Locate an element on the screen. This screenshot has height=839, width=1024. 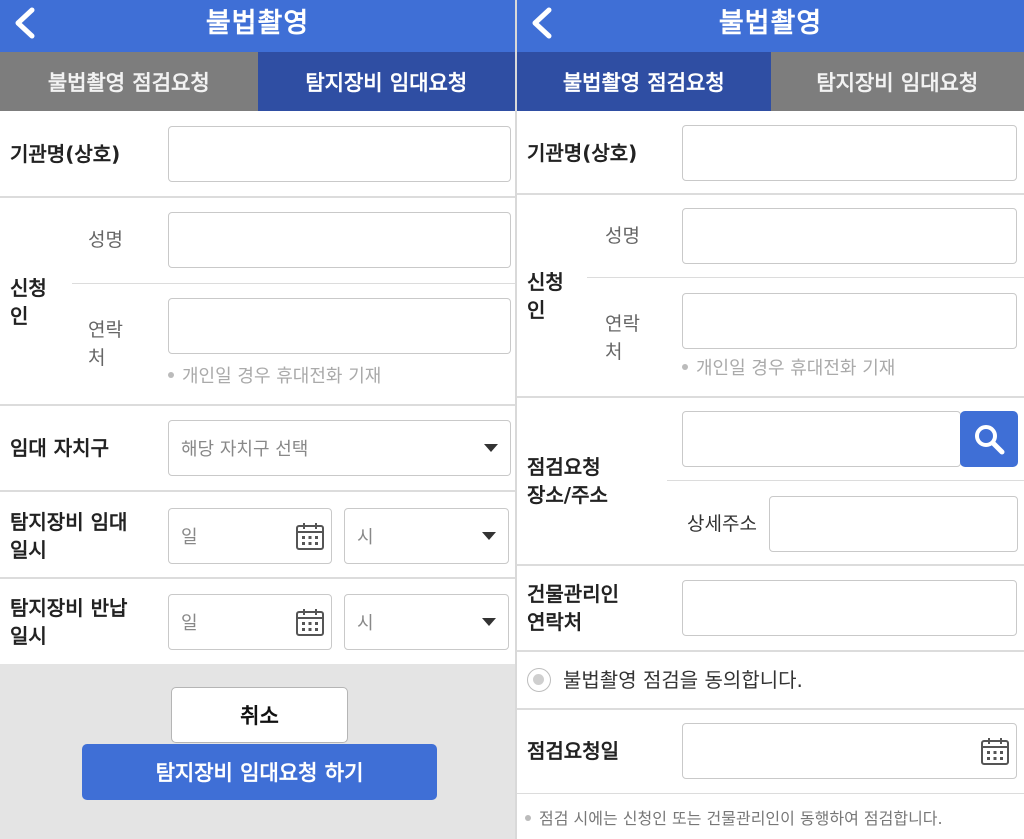
manager-contact-input is located at coordinates (849, 608).